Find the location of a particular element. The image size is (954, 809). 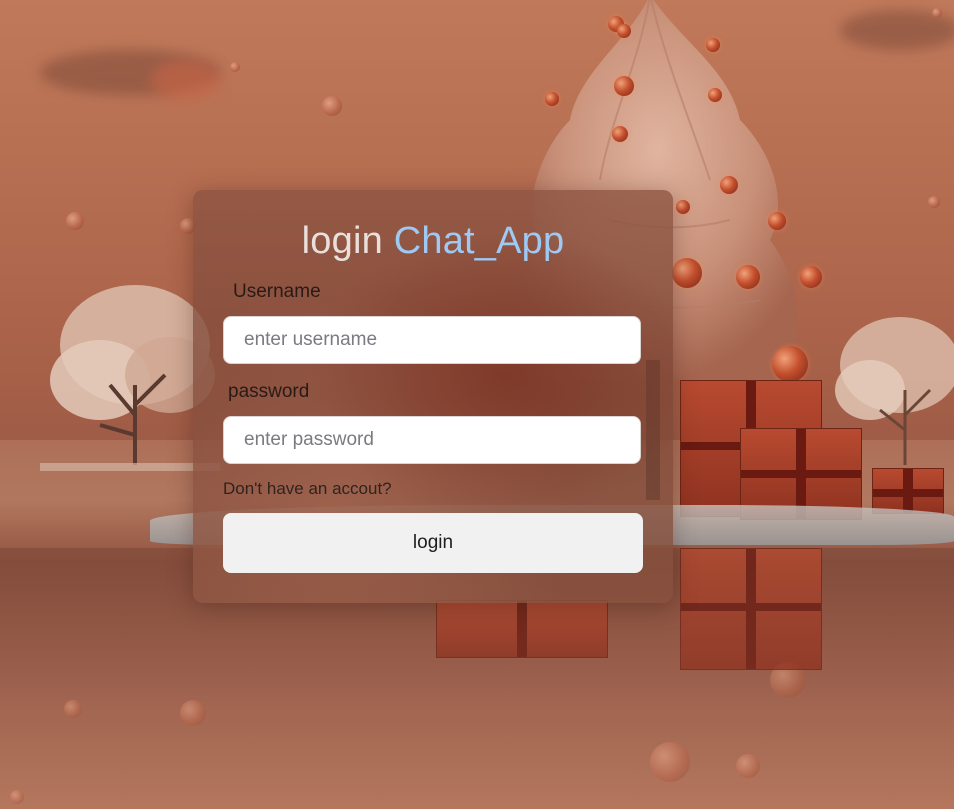

username-label: Username is located at coordinates (277, 291).